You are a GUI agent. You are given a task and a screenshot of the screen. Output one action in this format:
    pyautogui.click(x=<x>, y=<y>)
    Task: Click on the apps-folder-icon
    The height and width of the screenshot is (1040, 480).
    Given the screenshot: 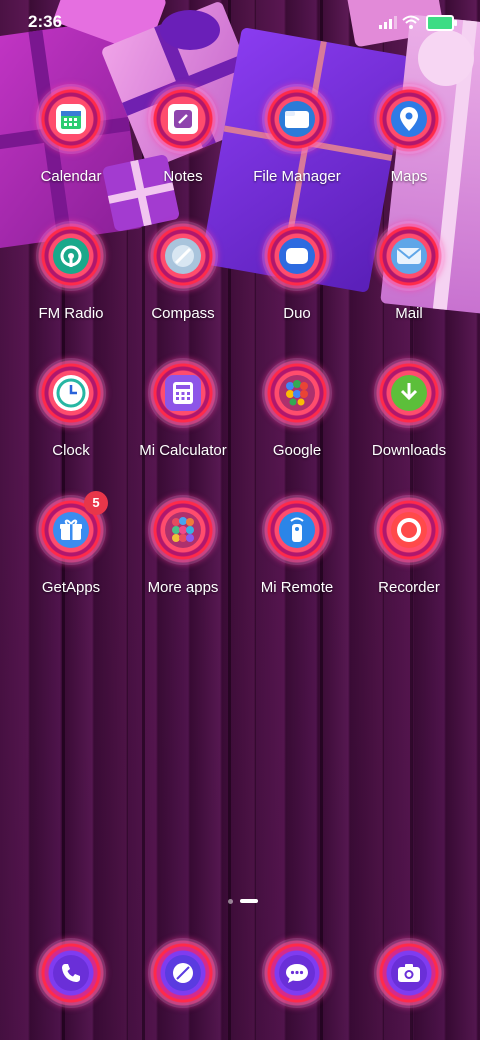 What is the action you would take?
    pyautogui.click(x=183, y=530)
    